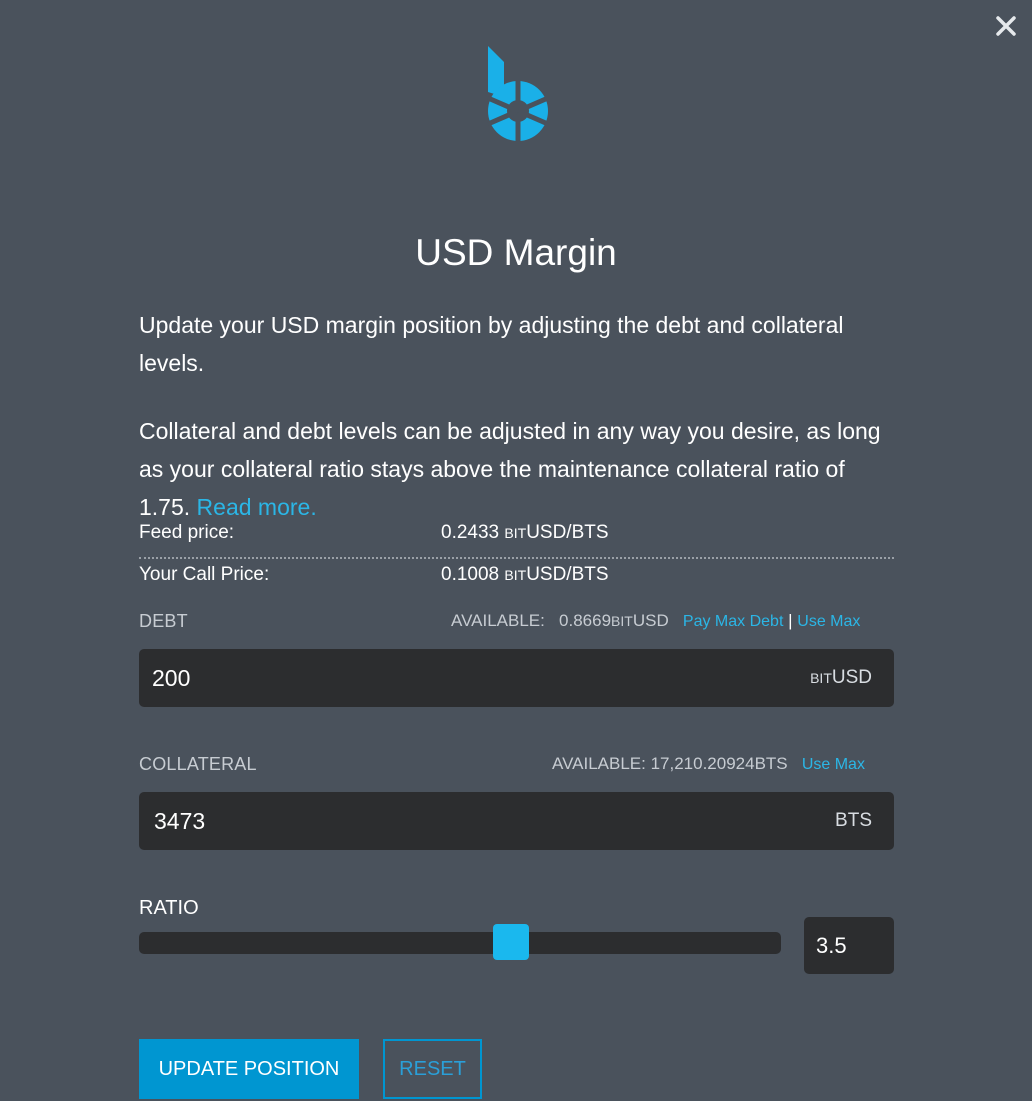  What do you see at coordinates (470, 574) in the screenshot?
I see `call-price-number: 0.1008` at bounding box center [470, 574].